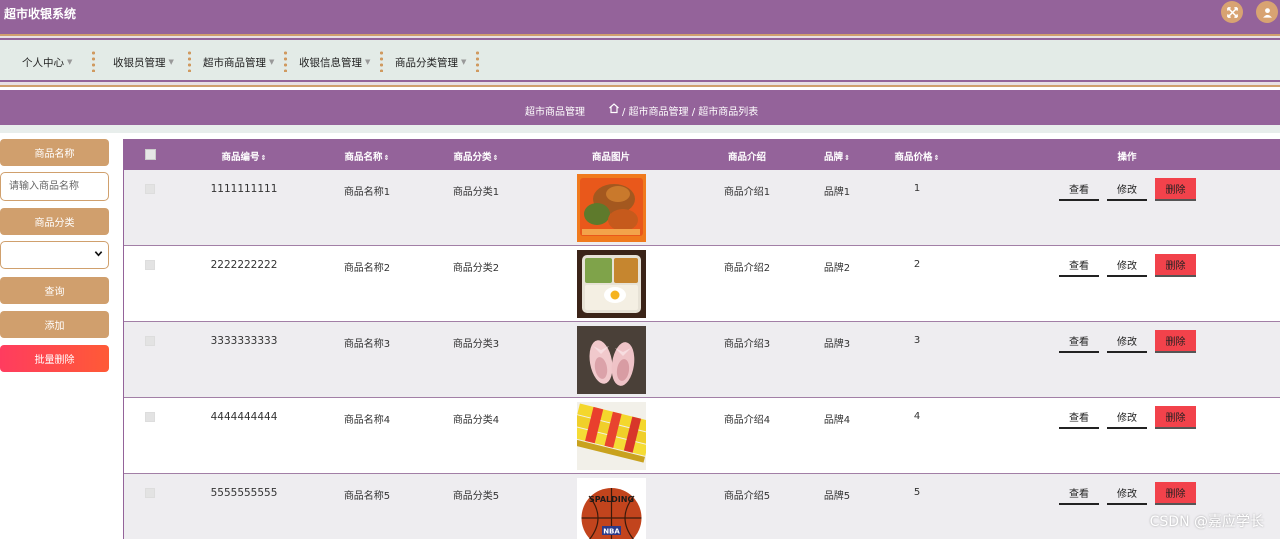 This screenshot has width=1280, height=539. I want to click on product-category-label: 商品分类, so click(54, 221).